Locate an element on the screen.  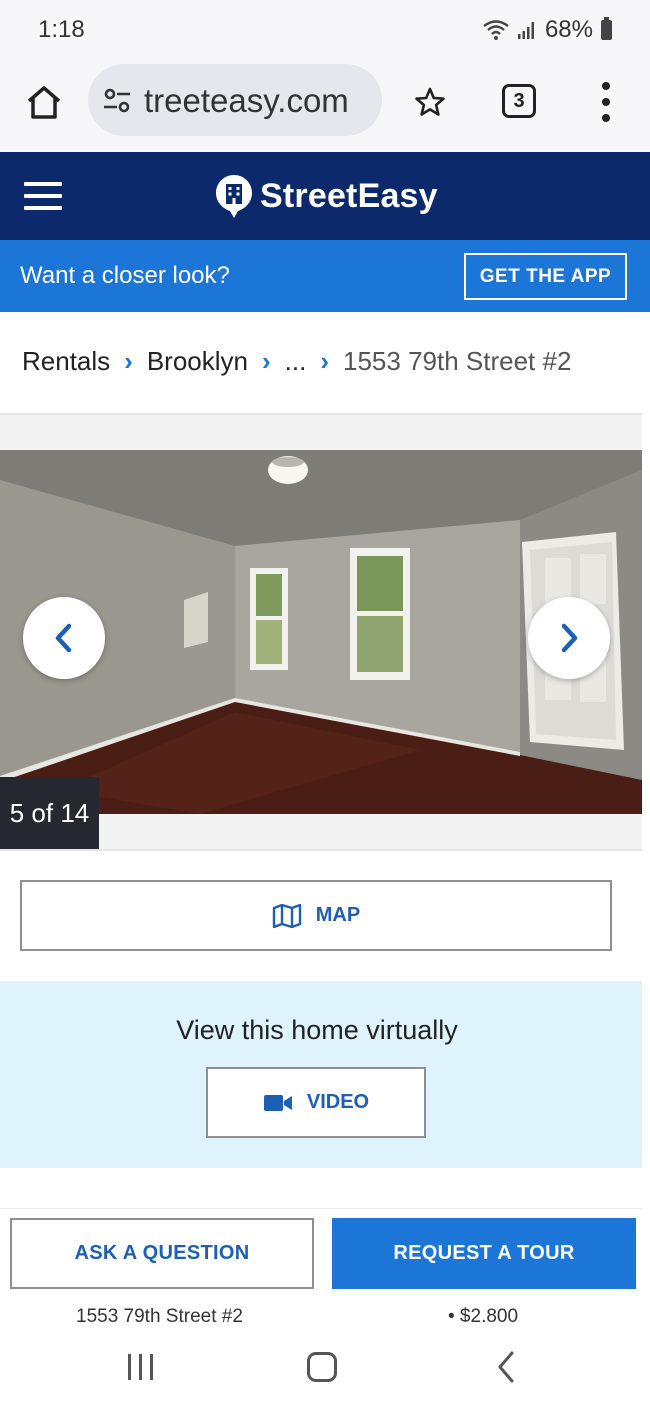
chevron-left-icon is located at coordinates (63, 638).